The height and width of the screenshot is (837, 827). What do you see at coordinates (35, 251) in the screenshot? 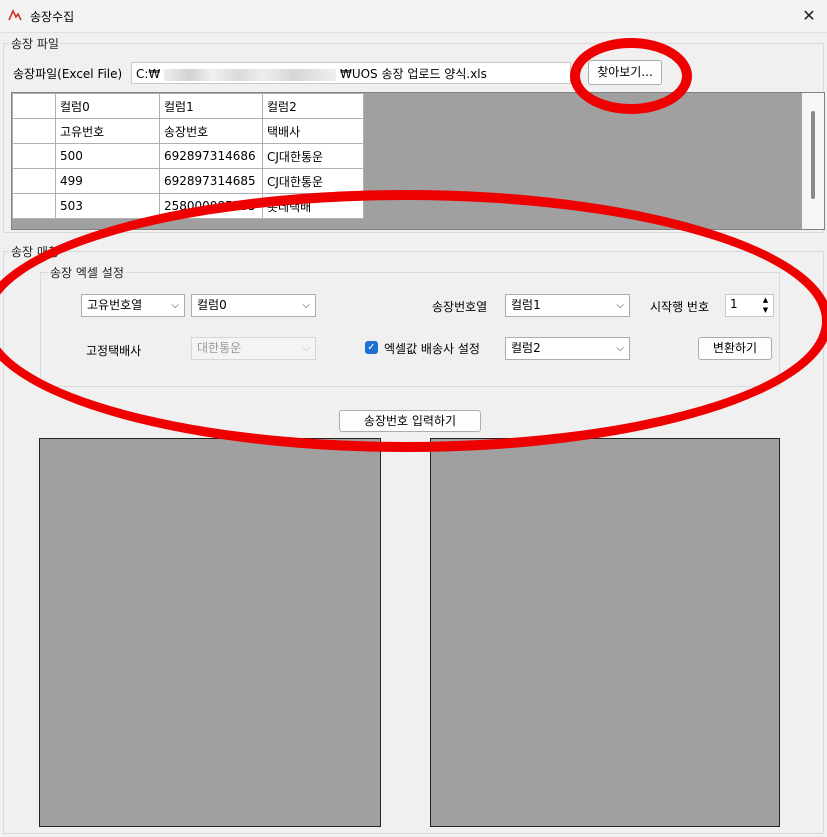
I see `invoice-match-group-label: 송장 매칭` at bounding box center [35, 251].